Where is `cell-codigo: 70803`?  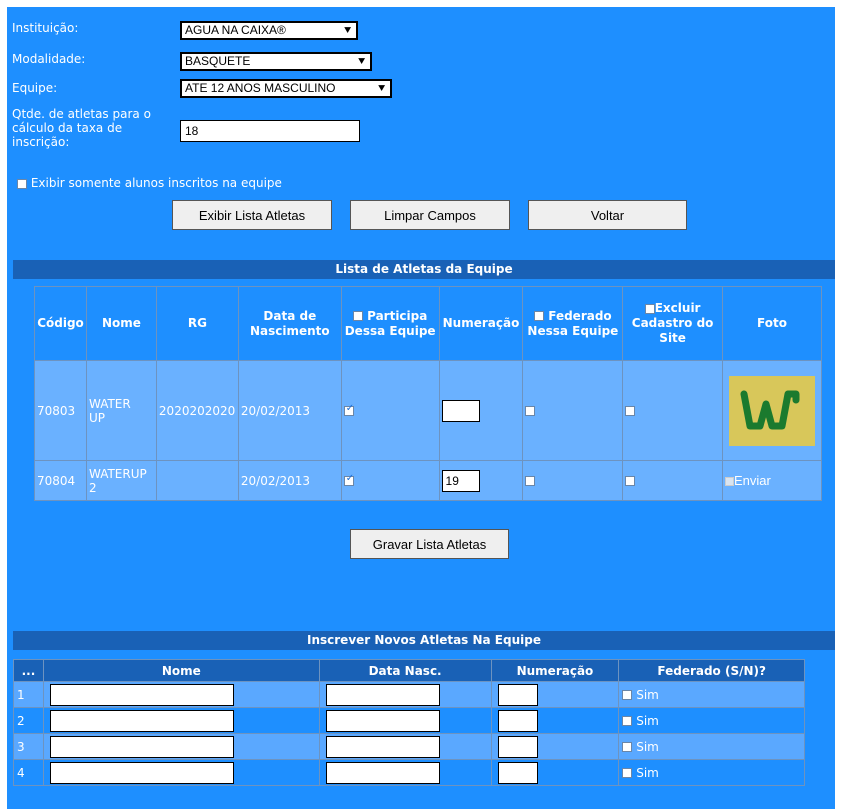
cell-codigo: 70803 is located at coordinates (60, 410).